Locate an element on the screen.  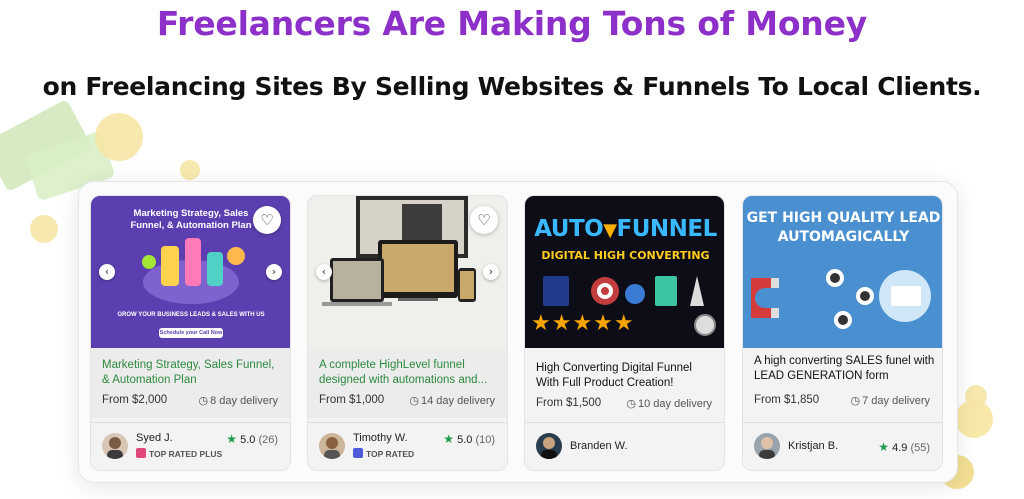
gig-delivery: ◷ 10 day delivery is located at coordinates (669, 403).